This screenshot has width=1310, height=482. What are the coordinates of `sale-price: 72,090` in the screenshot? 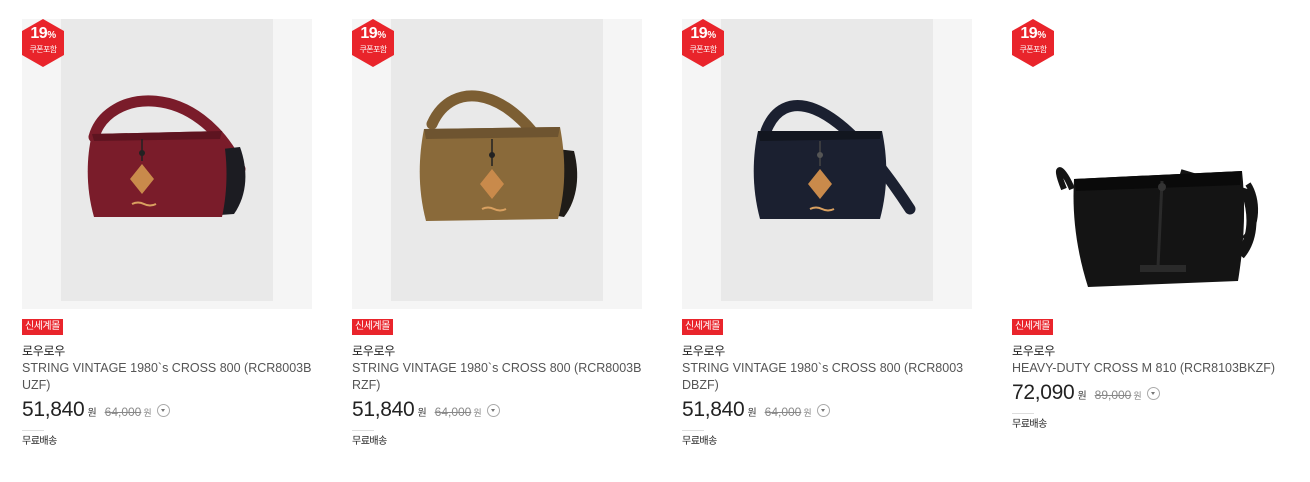 It's located at (1043, 392).